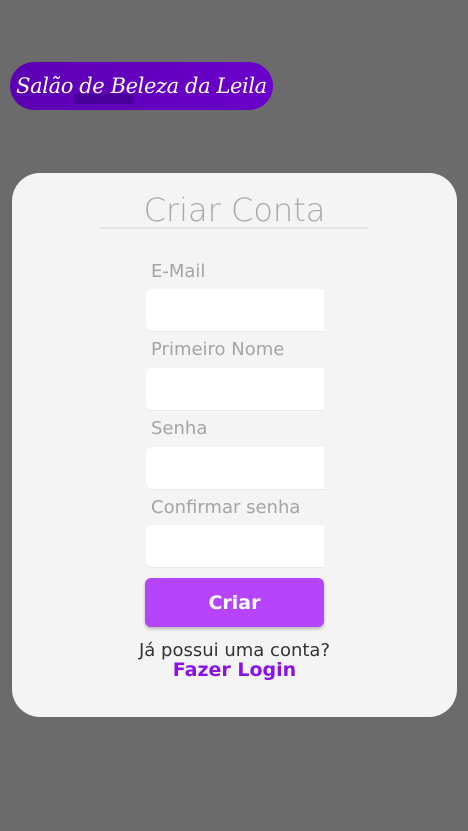  What do you see at coordinates (235, 468) in the screenshot?
I see `password-field` at bounding box center [235, 468].